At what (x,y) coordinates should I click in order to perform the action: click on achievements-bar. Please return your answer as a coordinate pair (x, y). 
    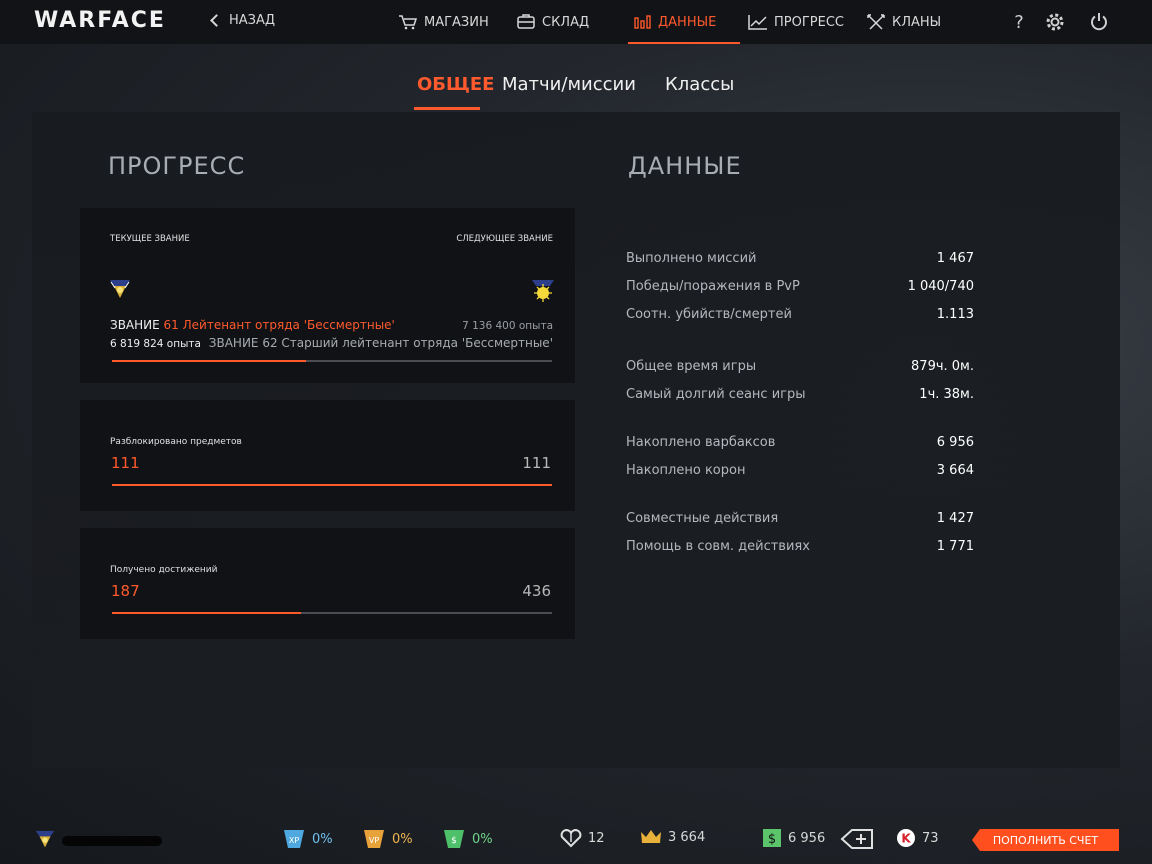
    Looking at the image, I should click on (332, 613).